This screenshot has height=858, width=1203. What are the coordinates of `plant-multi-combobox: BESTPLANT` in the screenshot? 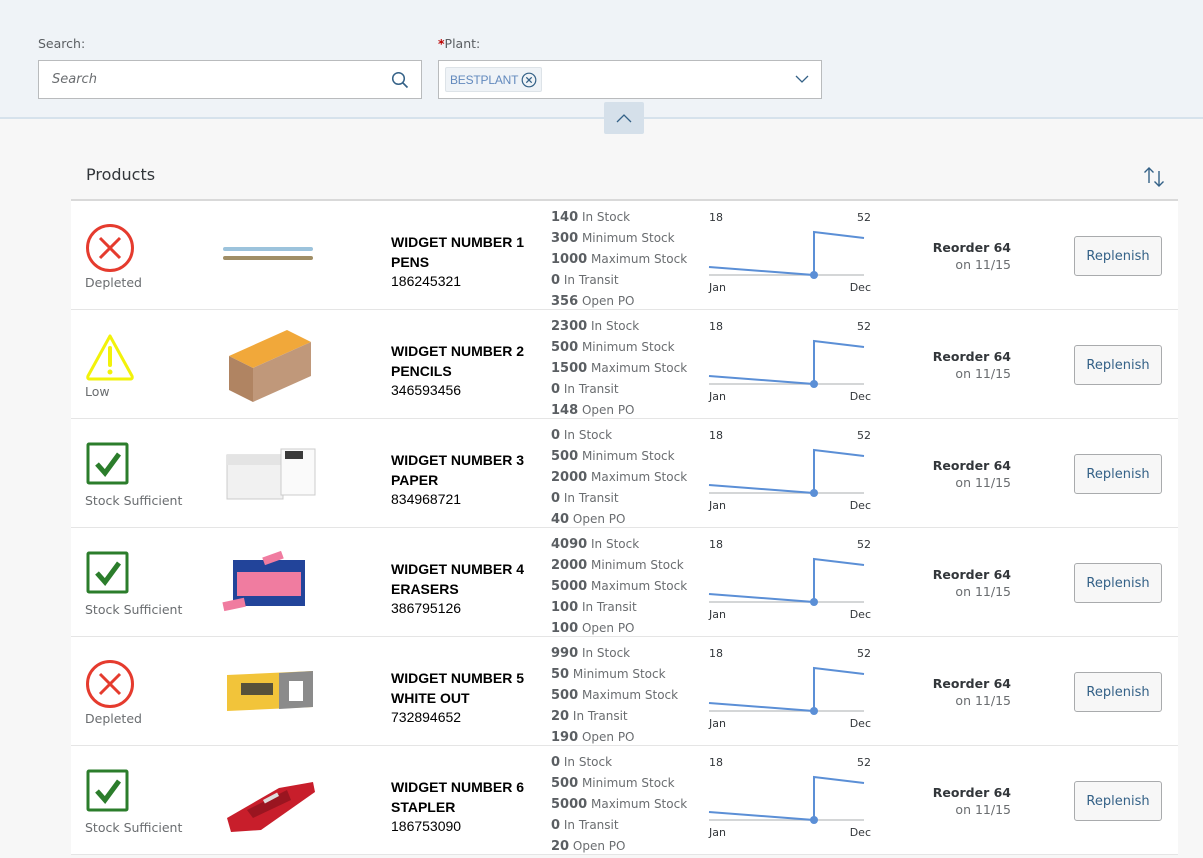 It's located at (630, 79).